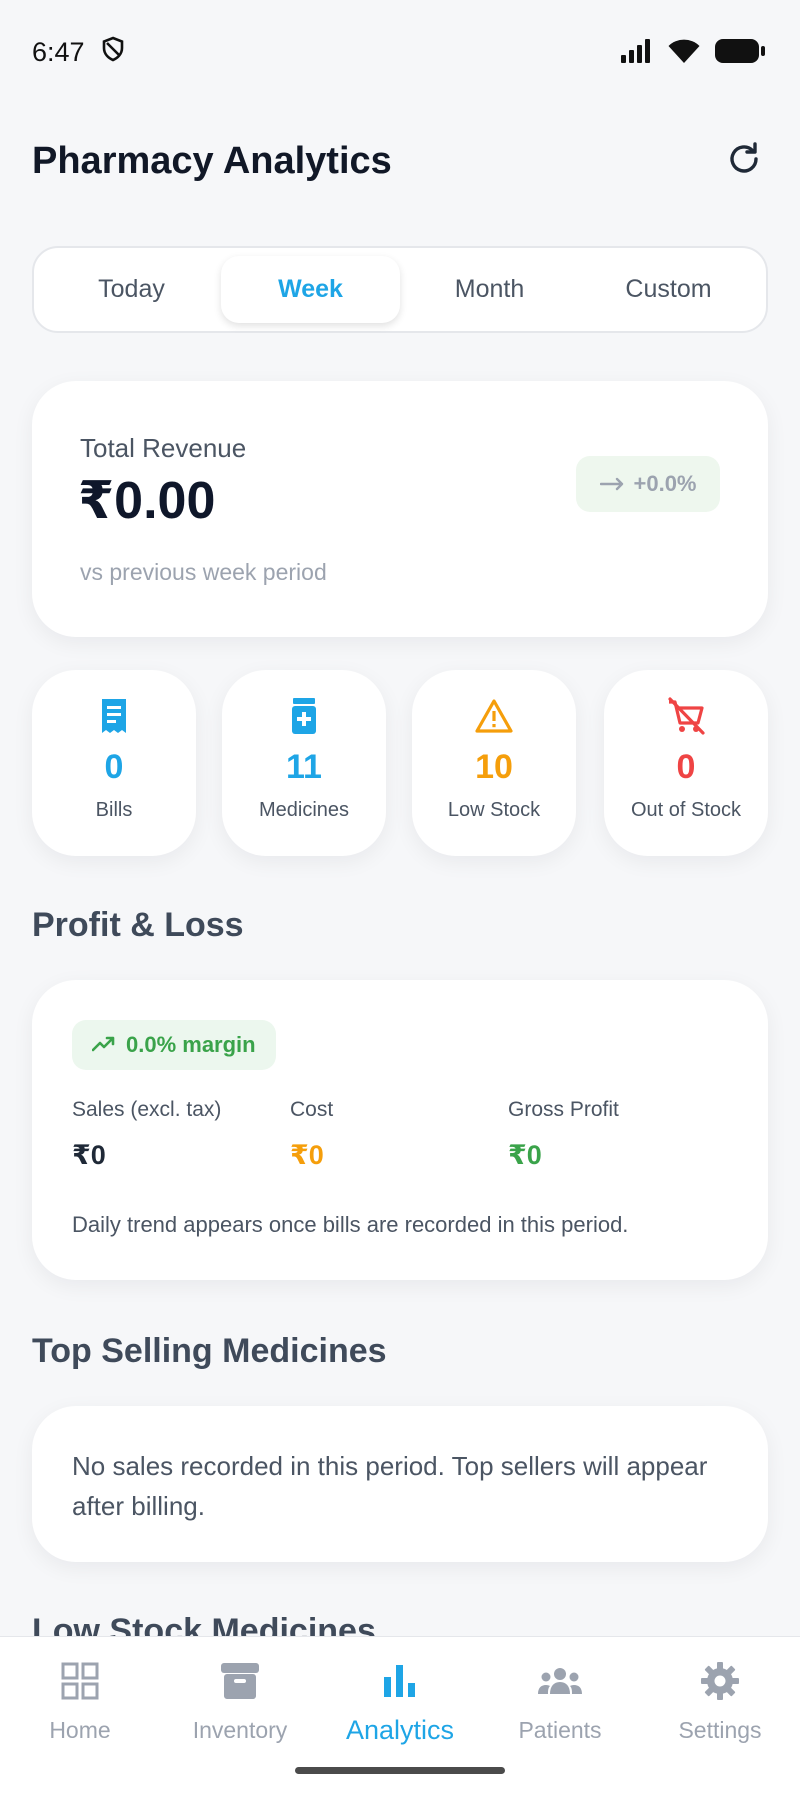 The image size is (800, 1796). What do you see at coordinates (304, 767) in the screenshot?
I see `stat-value: 11` at bounding box center [304, 767].